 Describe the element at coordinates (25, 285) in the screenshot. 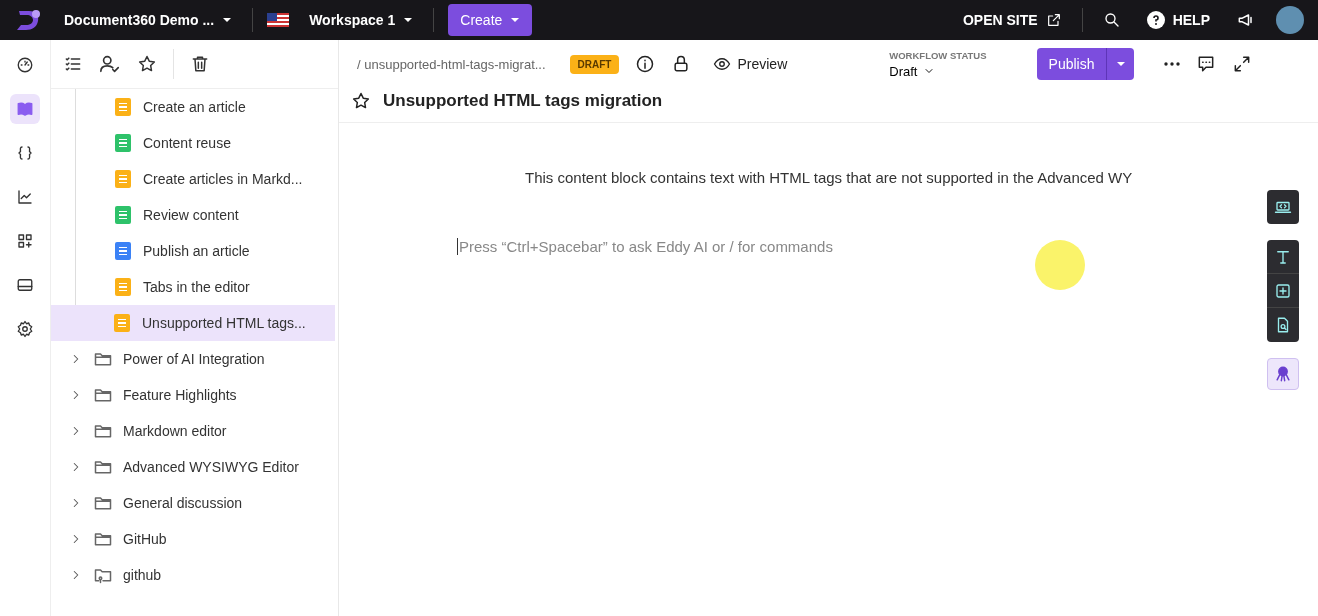

I see `panel-icon` at that location.